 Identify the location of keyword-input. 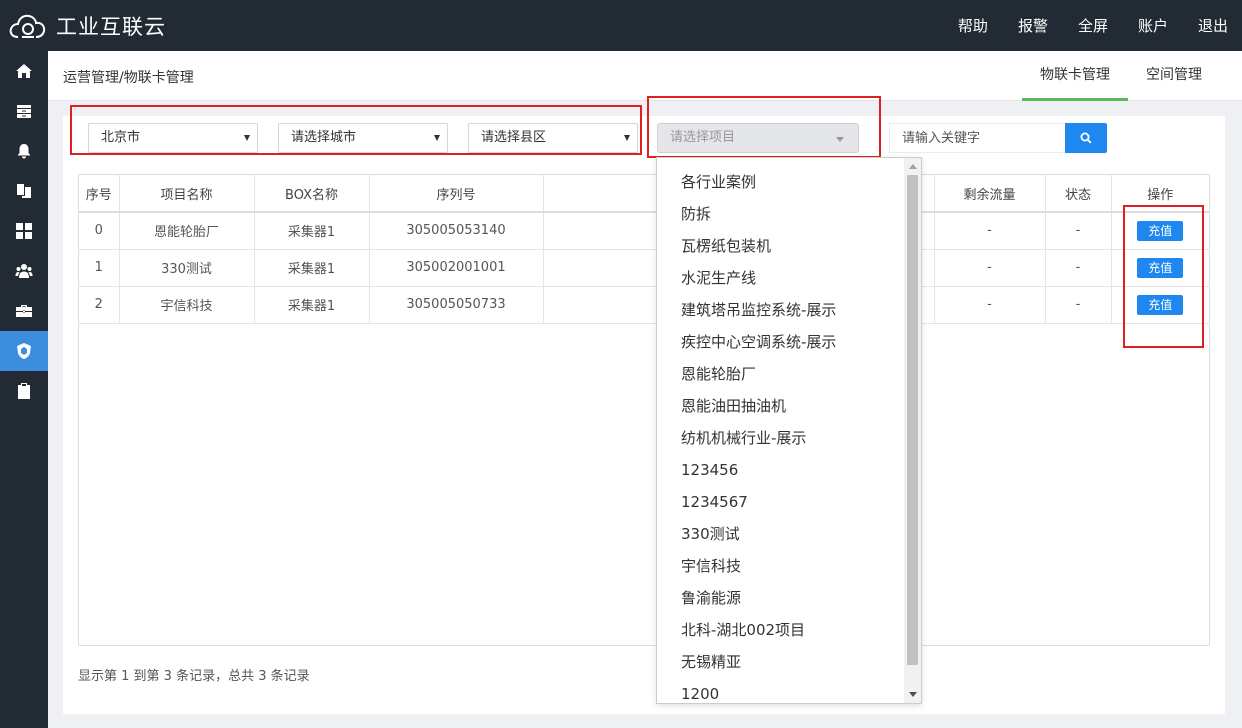
(985, 138).